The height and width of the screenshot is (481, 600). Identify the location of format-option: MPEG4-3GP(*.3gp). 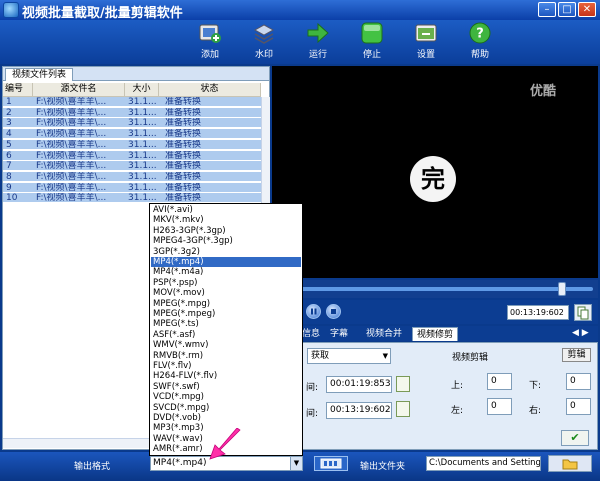
(226, 241).